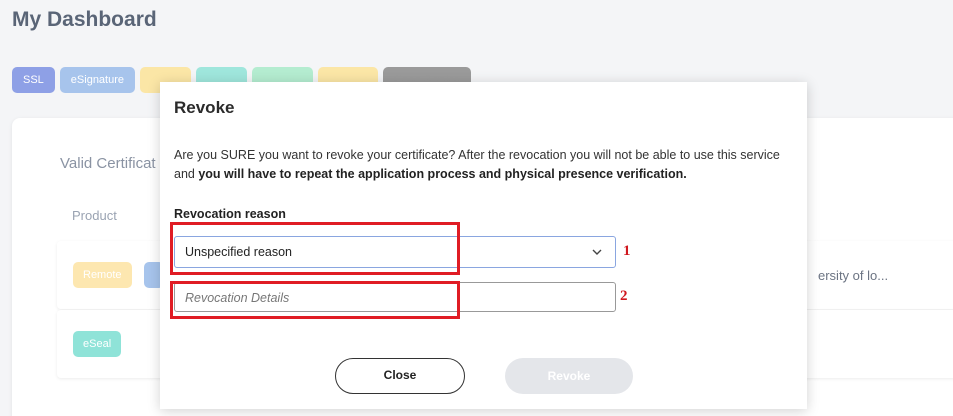 This screenshot has width=953, height=416. Describe the element at coordinates (94, 215) in the screenshot. I see `column-header-product: Product` at that location.